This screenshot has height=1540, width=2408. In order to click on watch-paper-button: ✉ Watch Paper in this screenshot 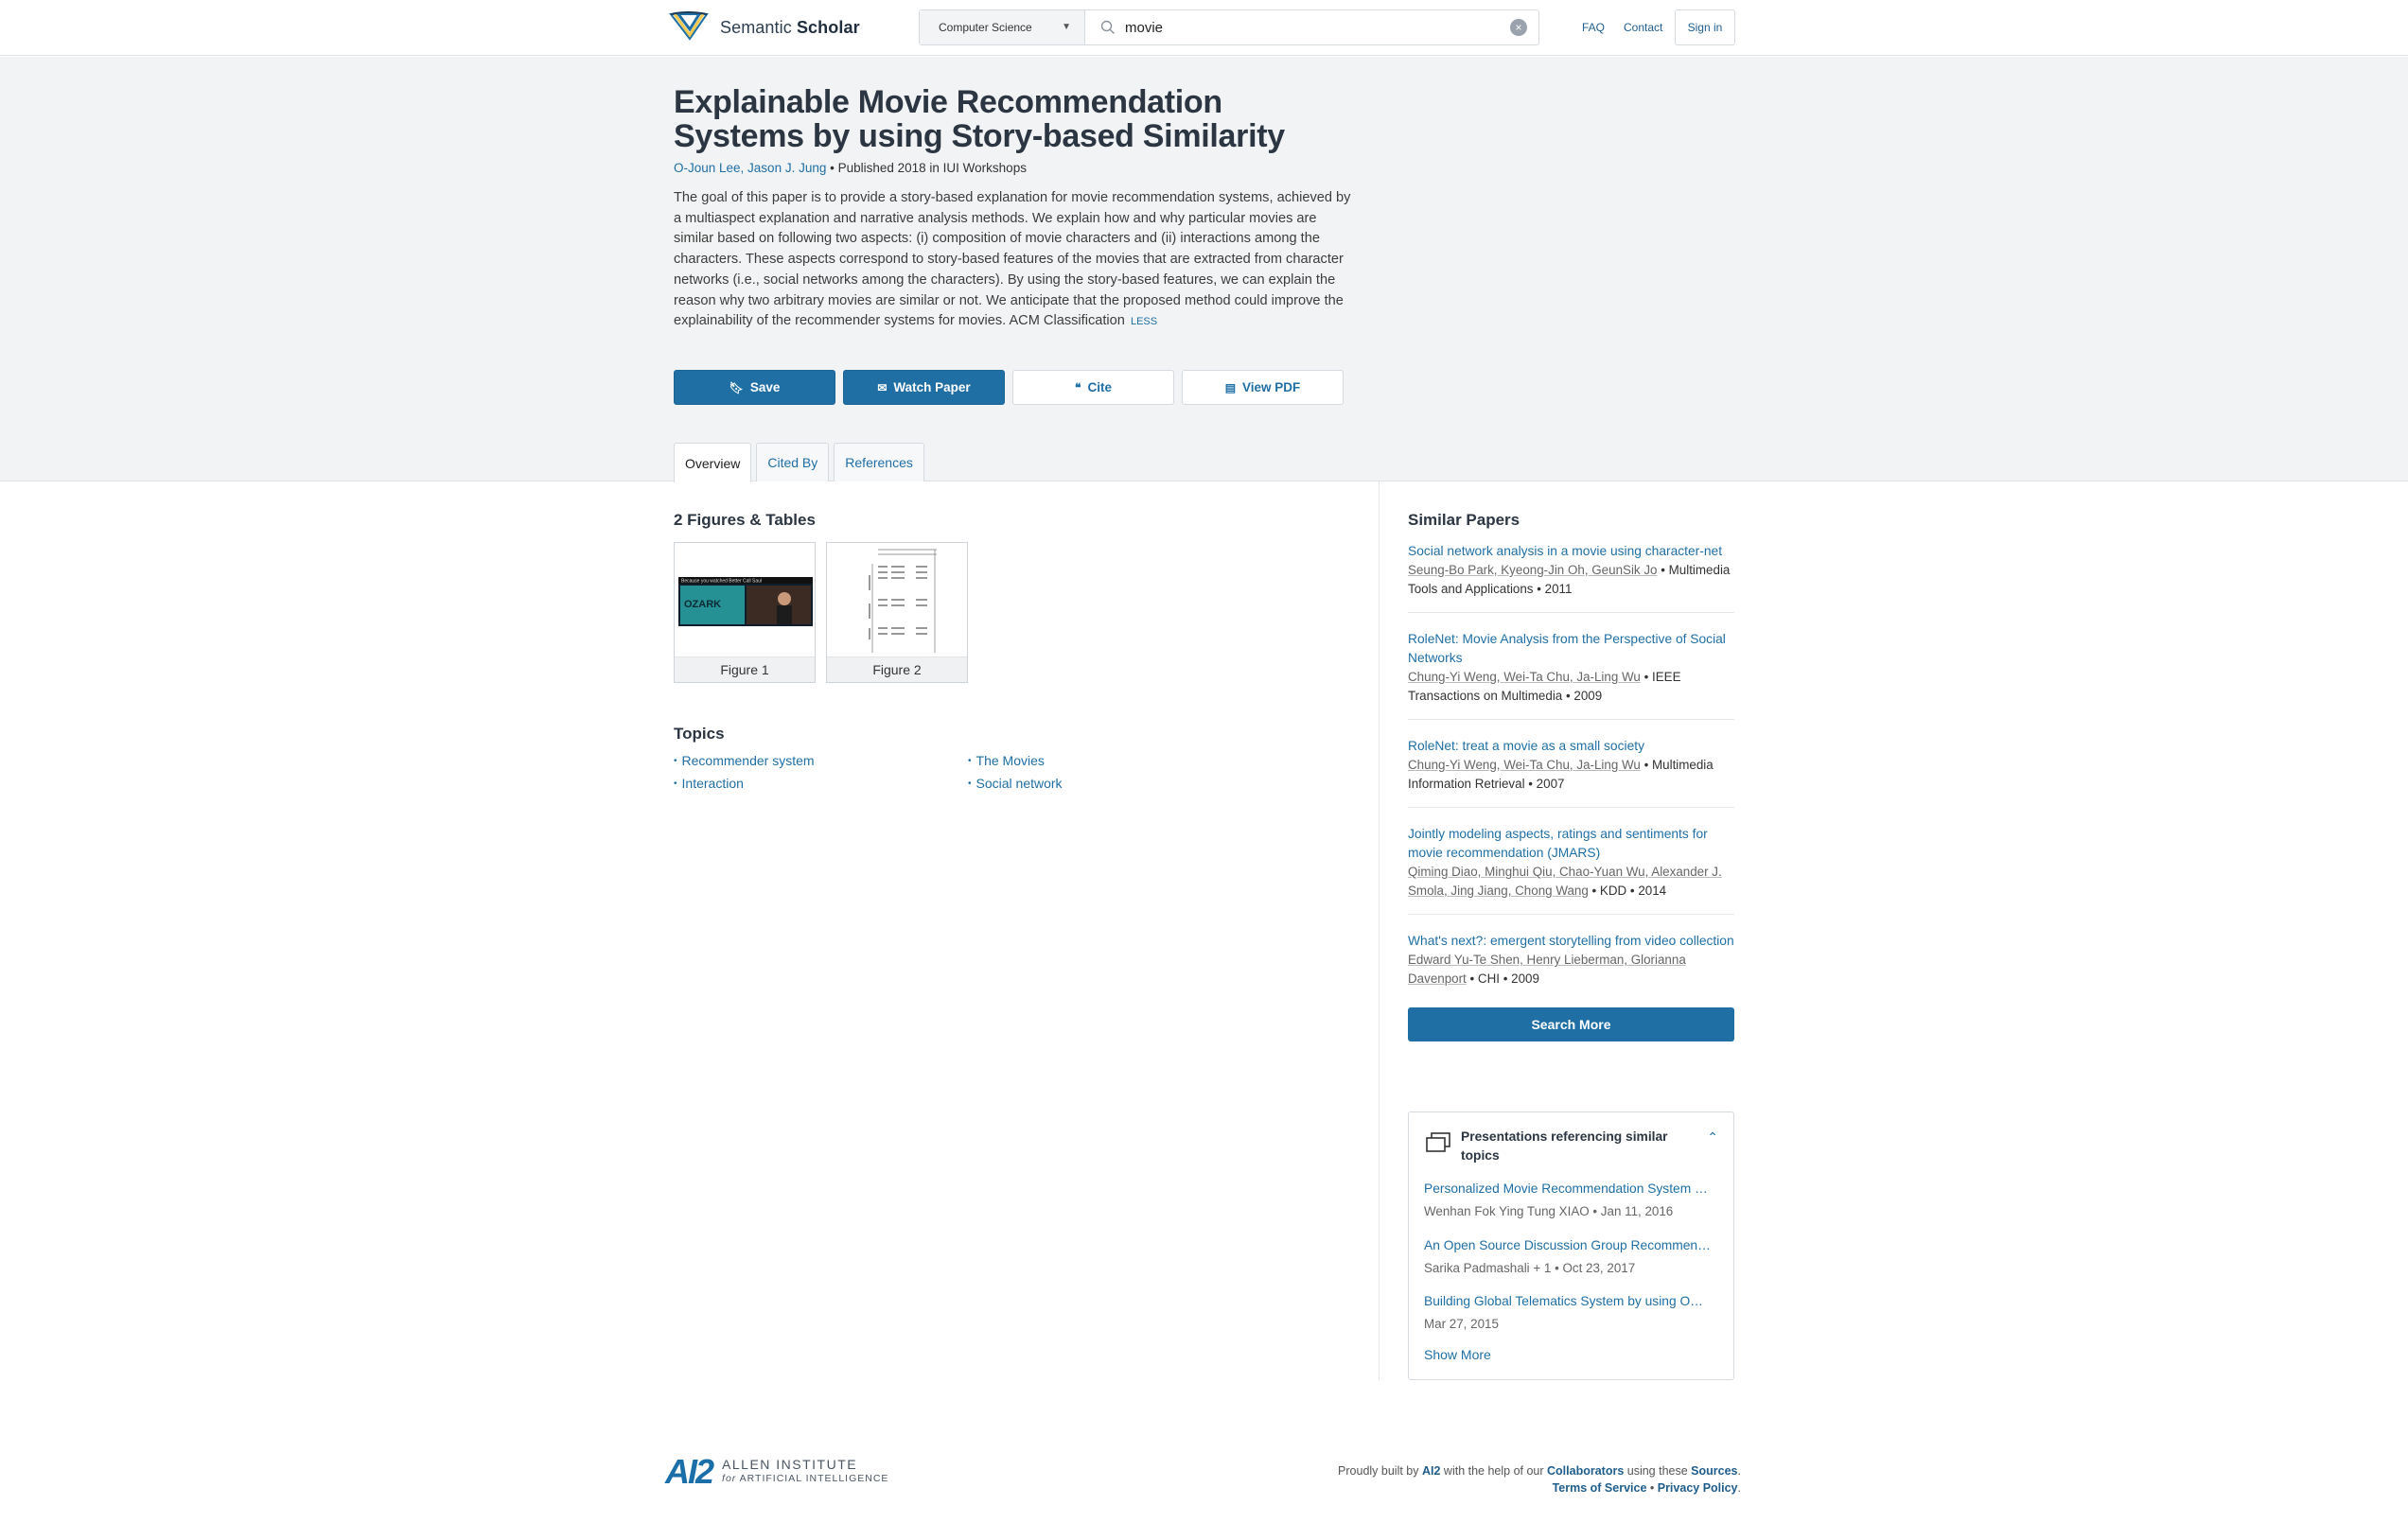, I will do `click(924, 387)`.